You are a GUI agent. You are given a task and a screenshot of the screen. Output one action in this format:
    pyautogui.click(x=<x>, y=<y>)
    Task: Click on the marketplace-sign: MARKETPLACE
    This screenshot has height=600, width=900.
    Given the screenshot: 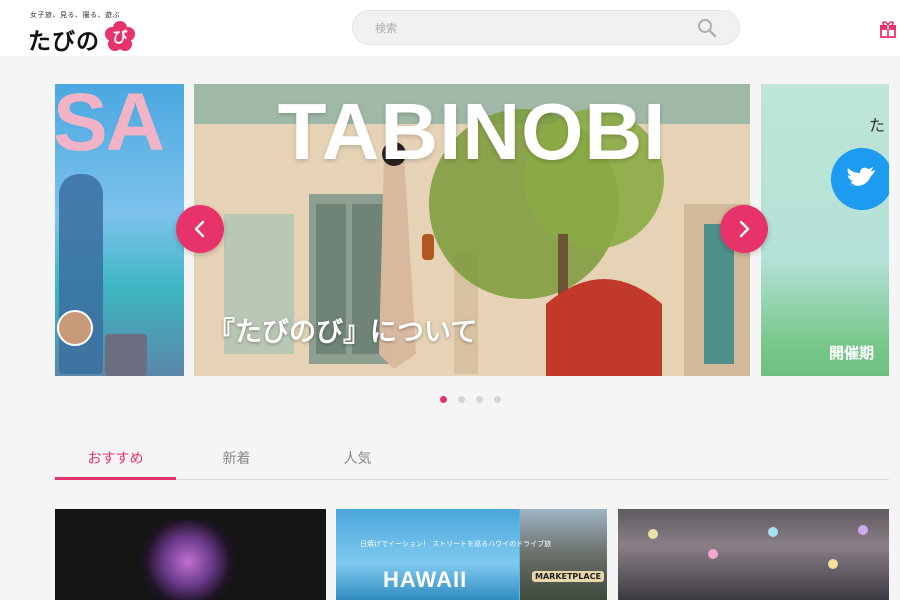 What is the action you would take?
    pyautogui.click(x=568, y=576)
    